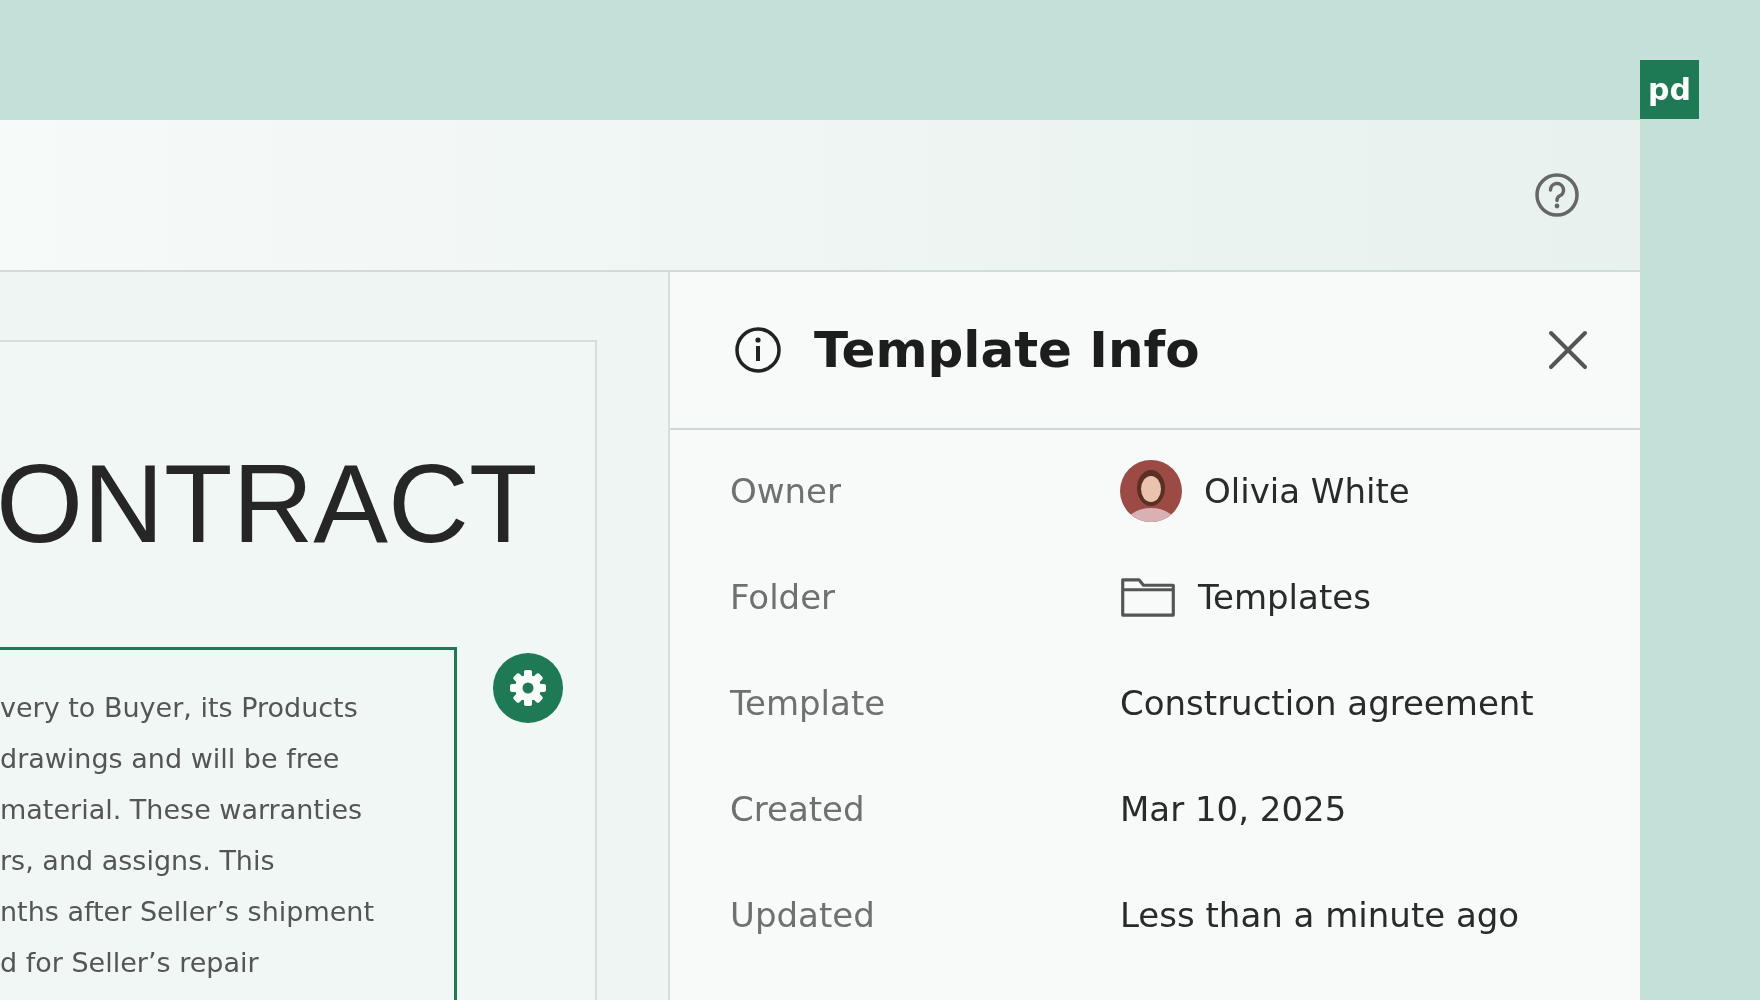 Image resolution: width=1760 pixels, height=1000 pixels. What do you see at coordinates (803, 915) in the screenshot?
I see `field-label: Updated` at bounding box center [803, 915].